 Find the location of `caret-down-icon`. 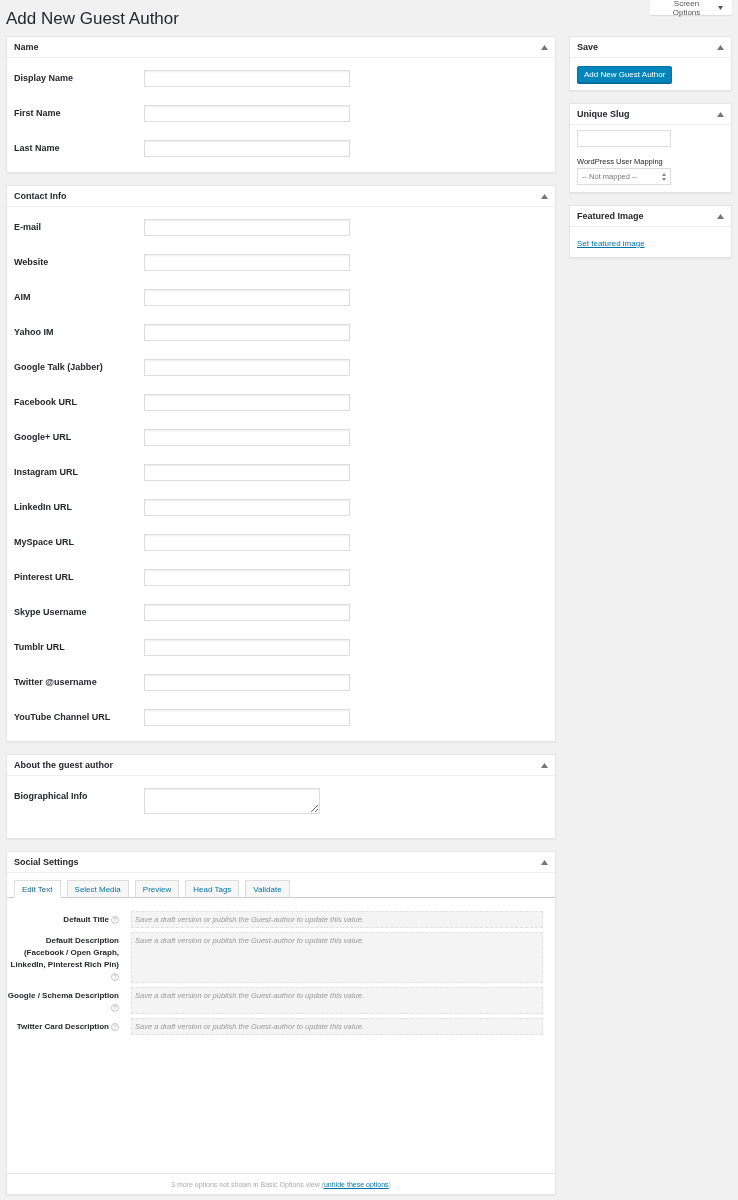

caret-down-icon is located at coordinates (720, 7).